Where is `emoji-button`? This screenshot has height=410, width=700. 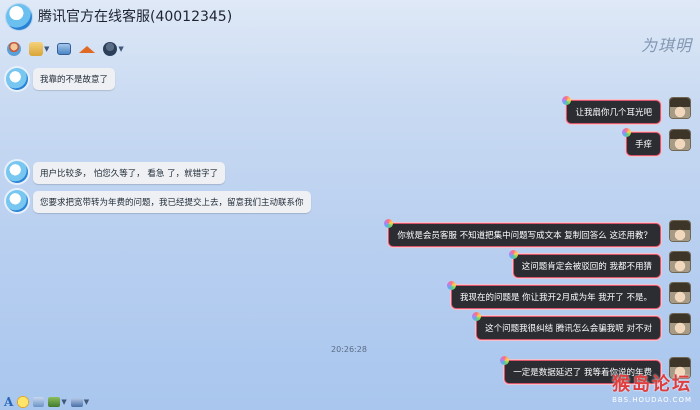
emoji-button is located at coordinates (23, 402).